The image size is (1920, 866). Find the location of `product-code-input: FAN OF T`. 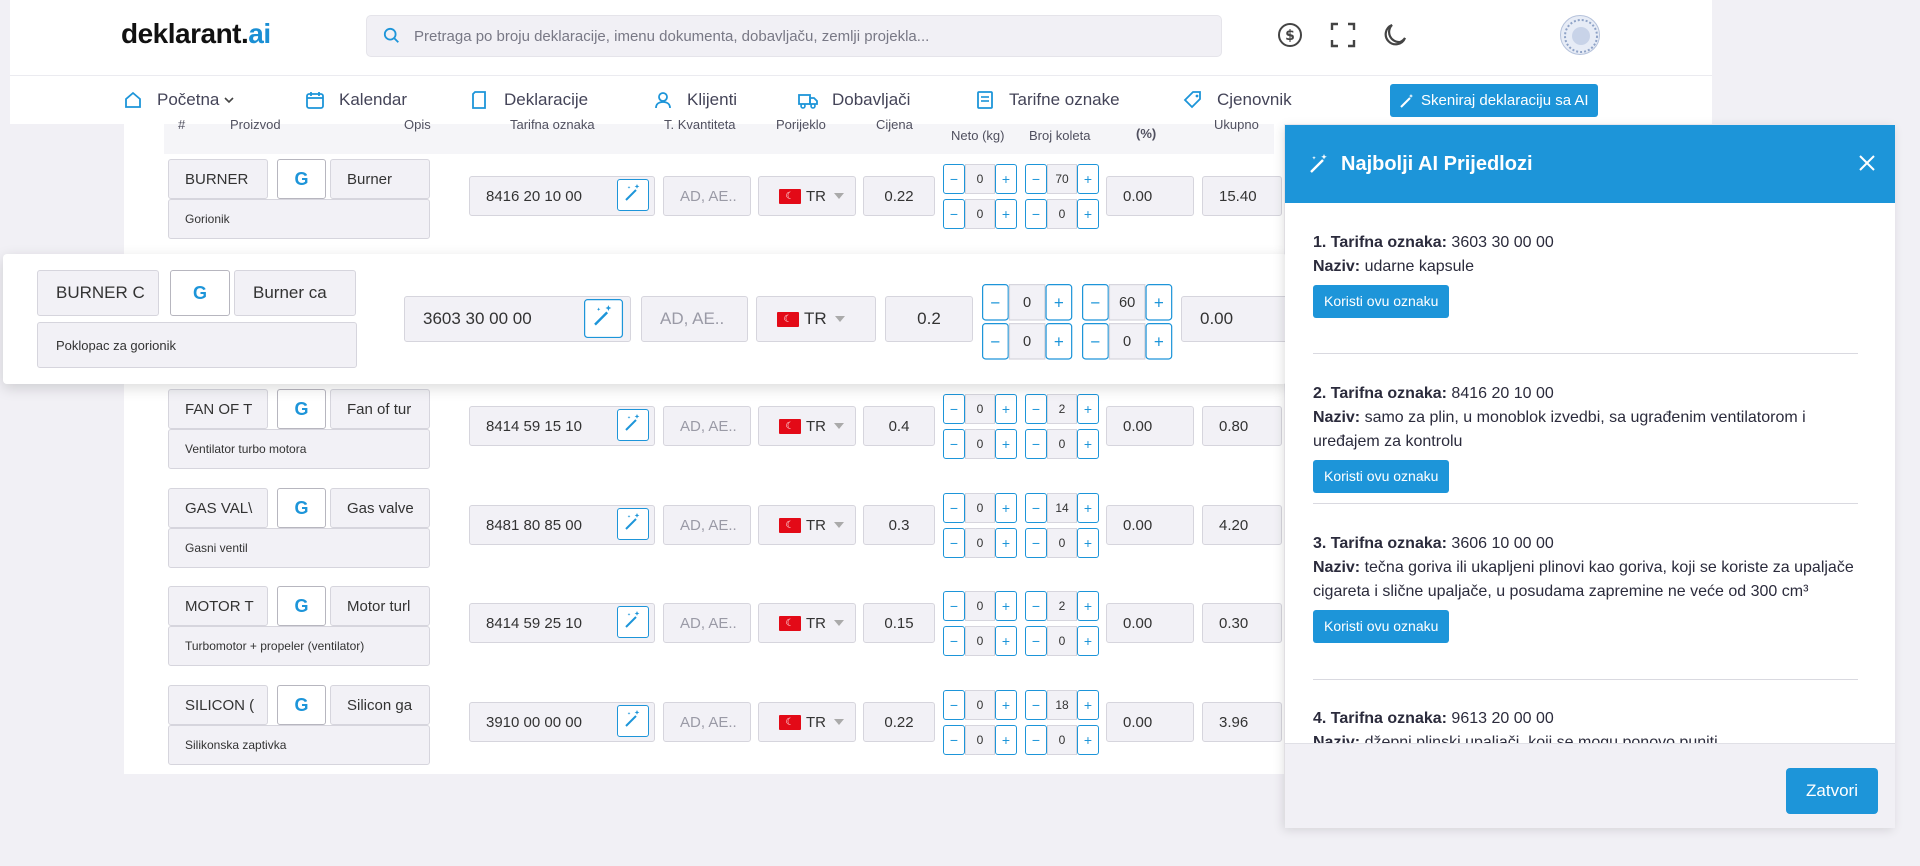

product-code-input: FAN OF T is located at coordinates (218, 409).